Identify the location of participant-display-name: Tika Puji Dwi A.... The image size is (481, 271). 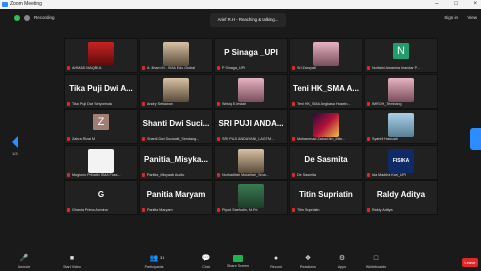
(101, 88).